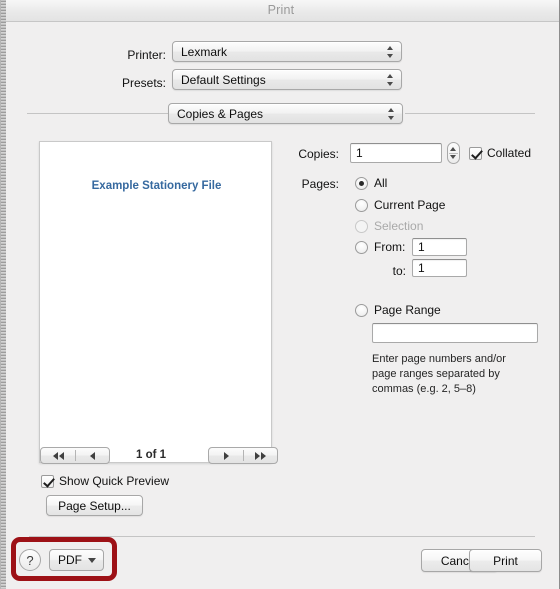  I want to click on print-button: Print, so click(505, 560).